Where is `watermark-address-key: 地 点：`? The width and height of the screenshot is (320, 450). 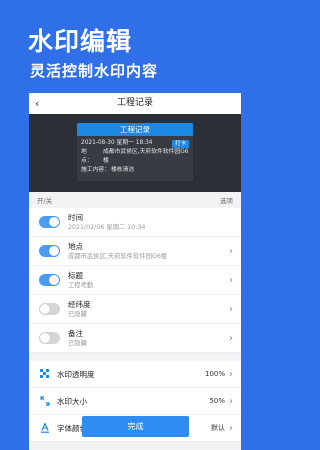 watermark-address-key: 地 点： is located at coordinates (87, 156).